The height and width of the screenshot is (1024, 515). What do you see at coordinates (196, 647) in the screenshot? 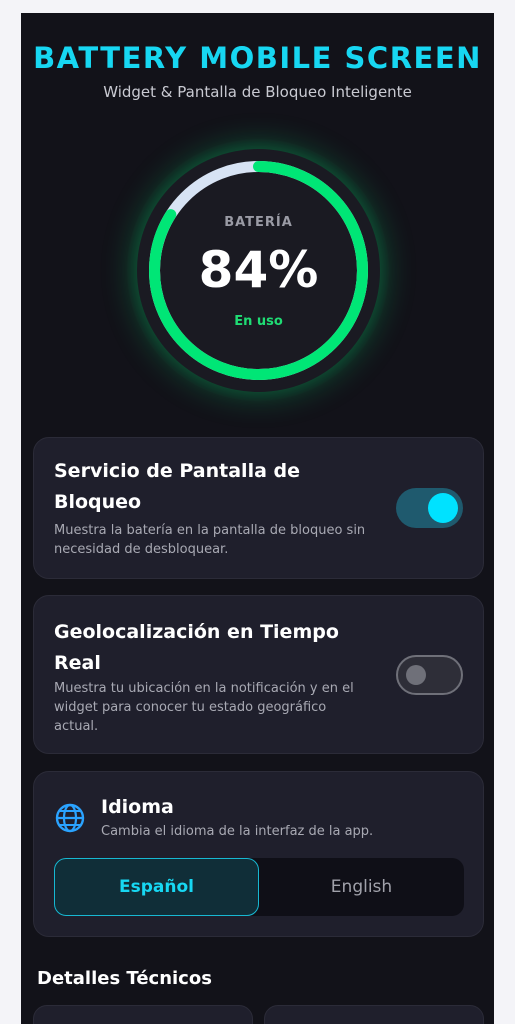
I see `geolocation-title: Geolocalización en Tiempo Real` at bounding box center [196, 647].